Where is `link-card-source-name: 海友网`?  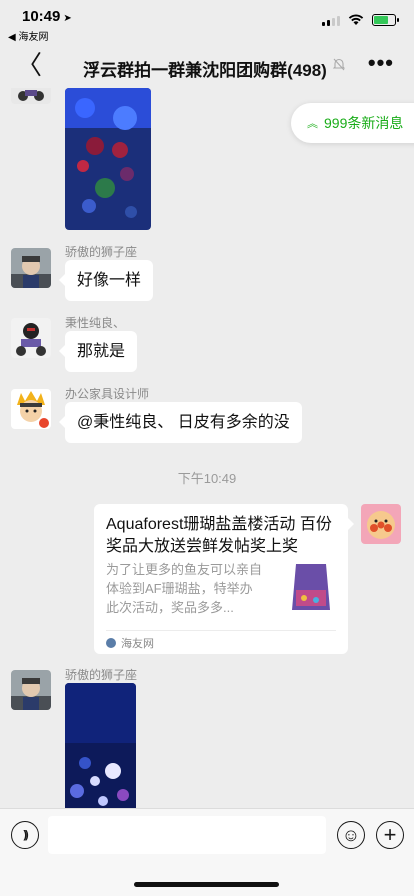
link-card-source-name: 海友网 is located at coordinates (137, 644).